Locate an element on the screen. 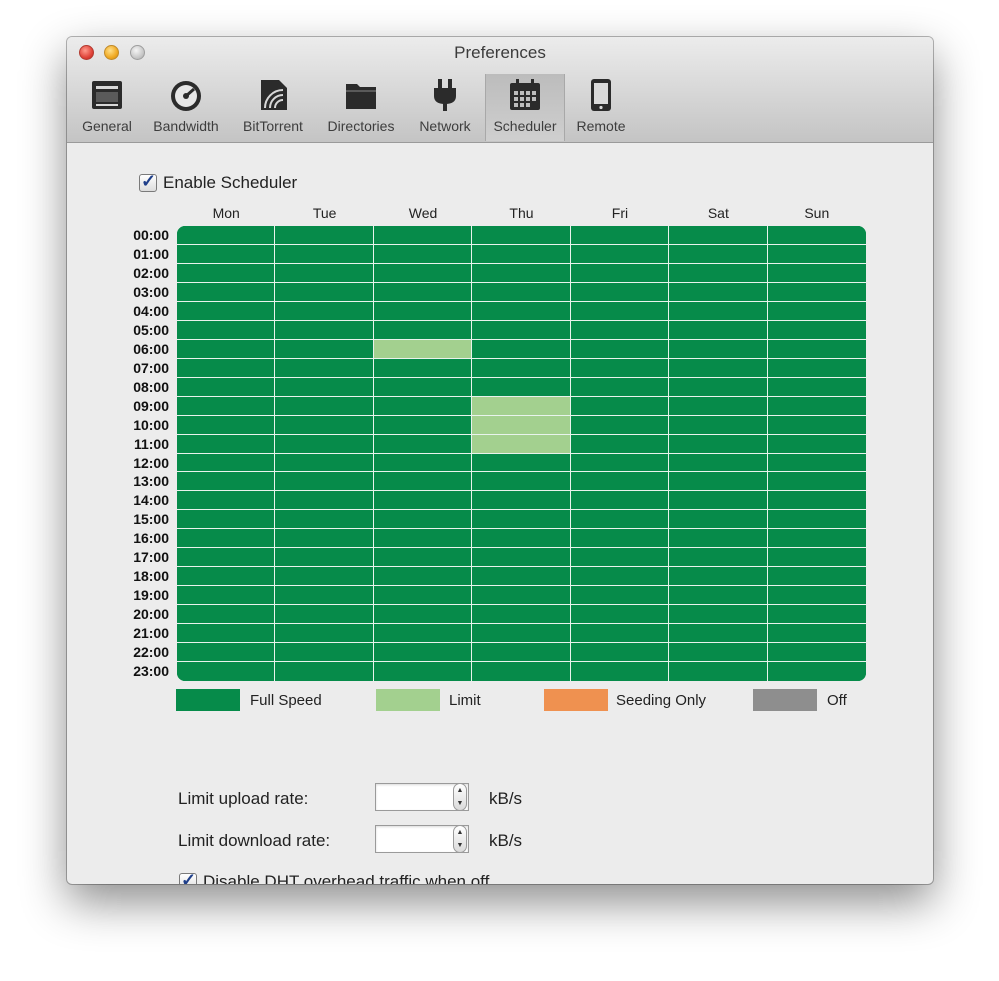 Image resolution: width=999 pixels, height=981 pixels. toolbar-item-general: General is located at coordinates (107, 107).